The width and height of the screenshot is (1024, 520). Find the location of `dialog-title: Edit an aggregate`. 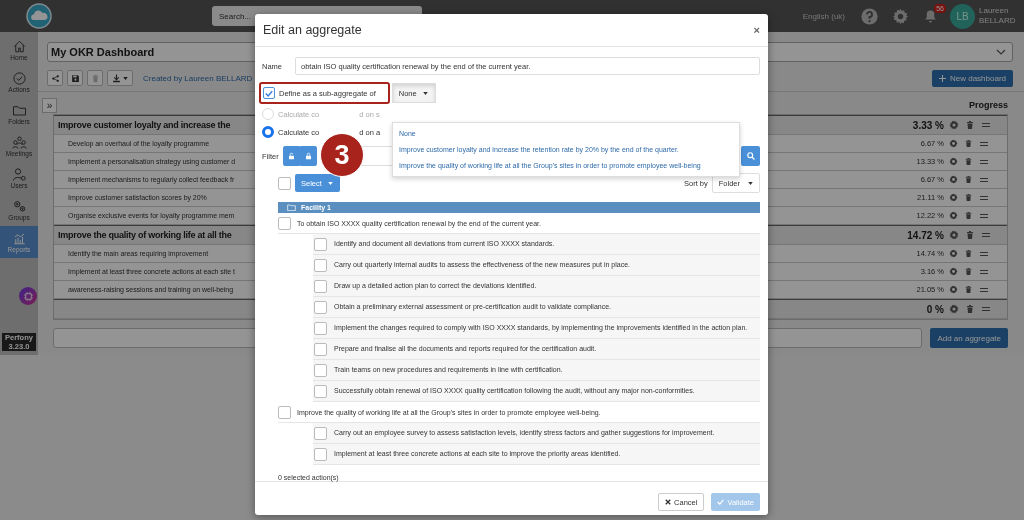

dialog-title: Edit an aggregate is located at coordinates (312, 30).